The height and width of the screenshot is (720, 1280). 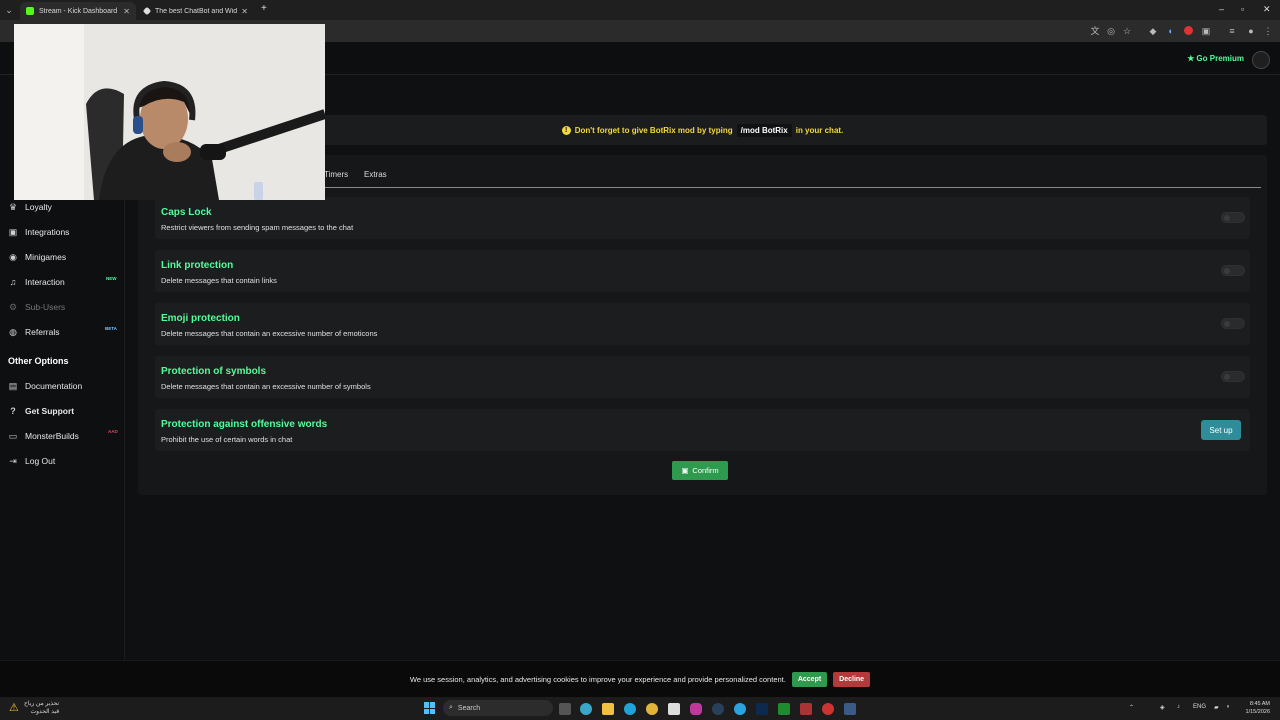 I want to click on sidebar-item-label: Get Support, so click(x=50, y=411).